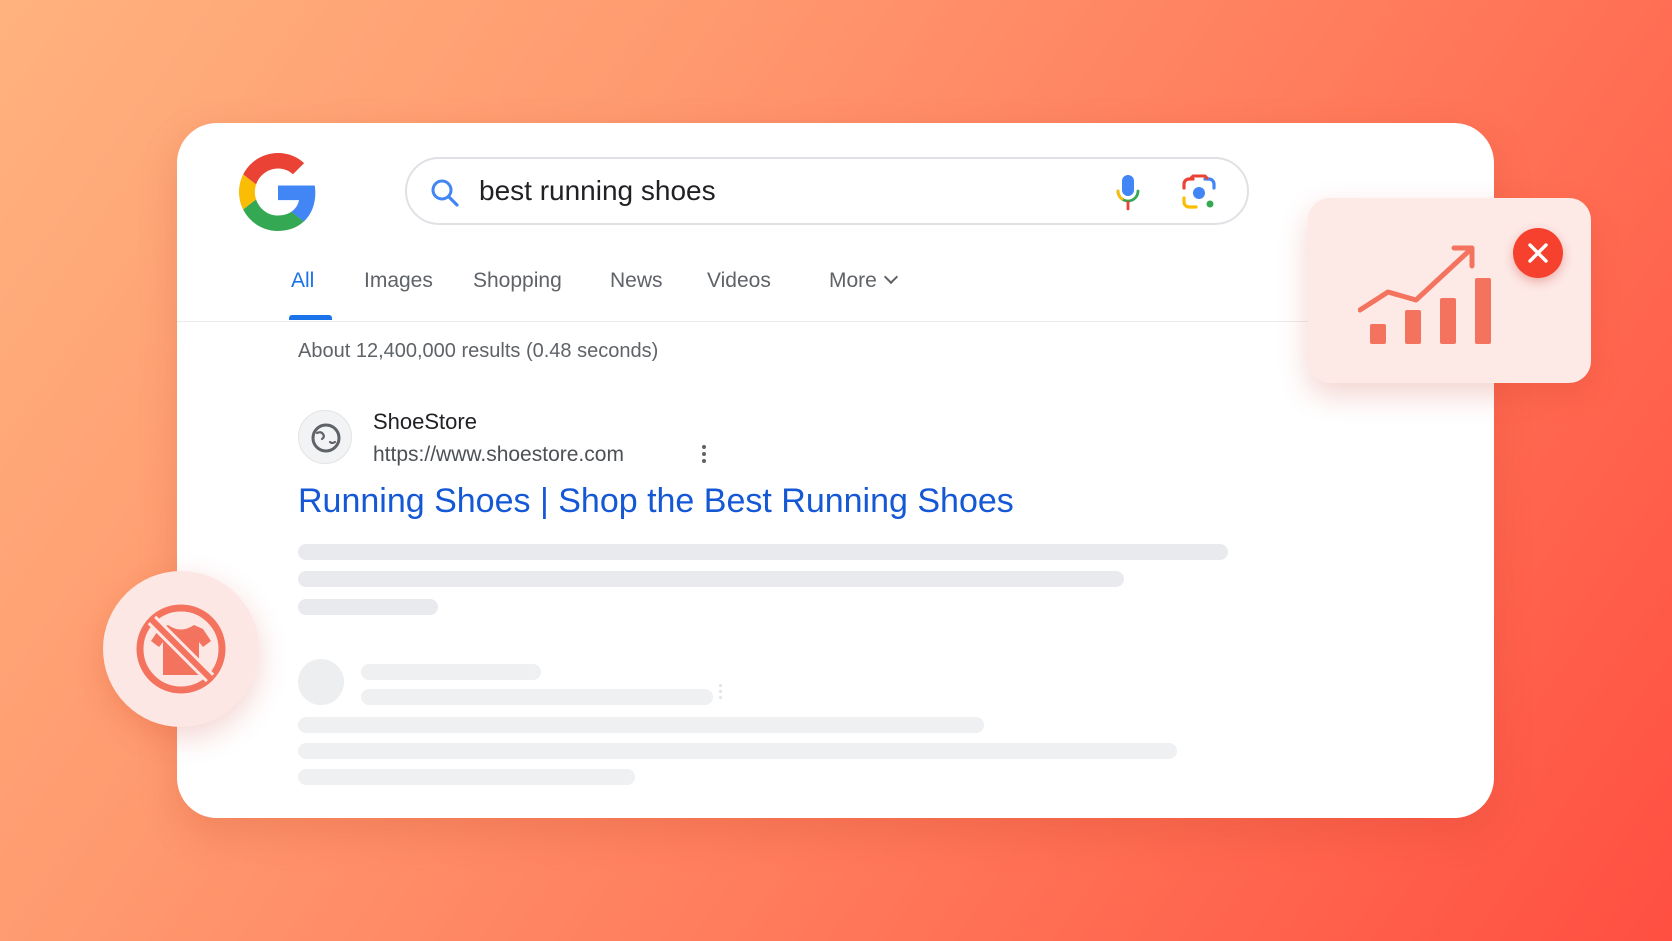 This screenshot has height=941, width=1672. Describe the element at coordinates (398, 281) in the screenshot. I see `tab-images: Images` at that location.